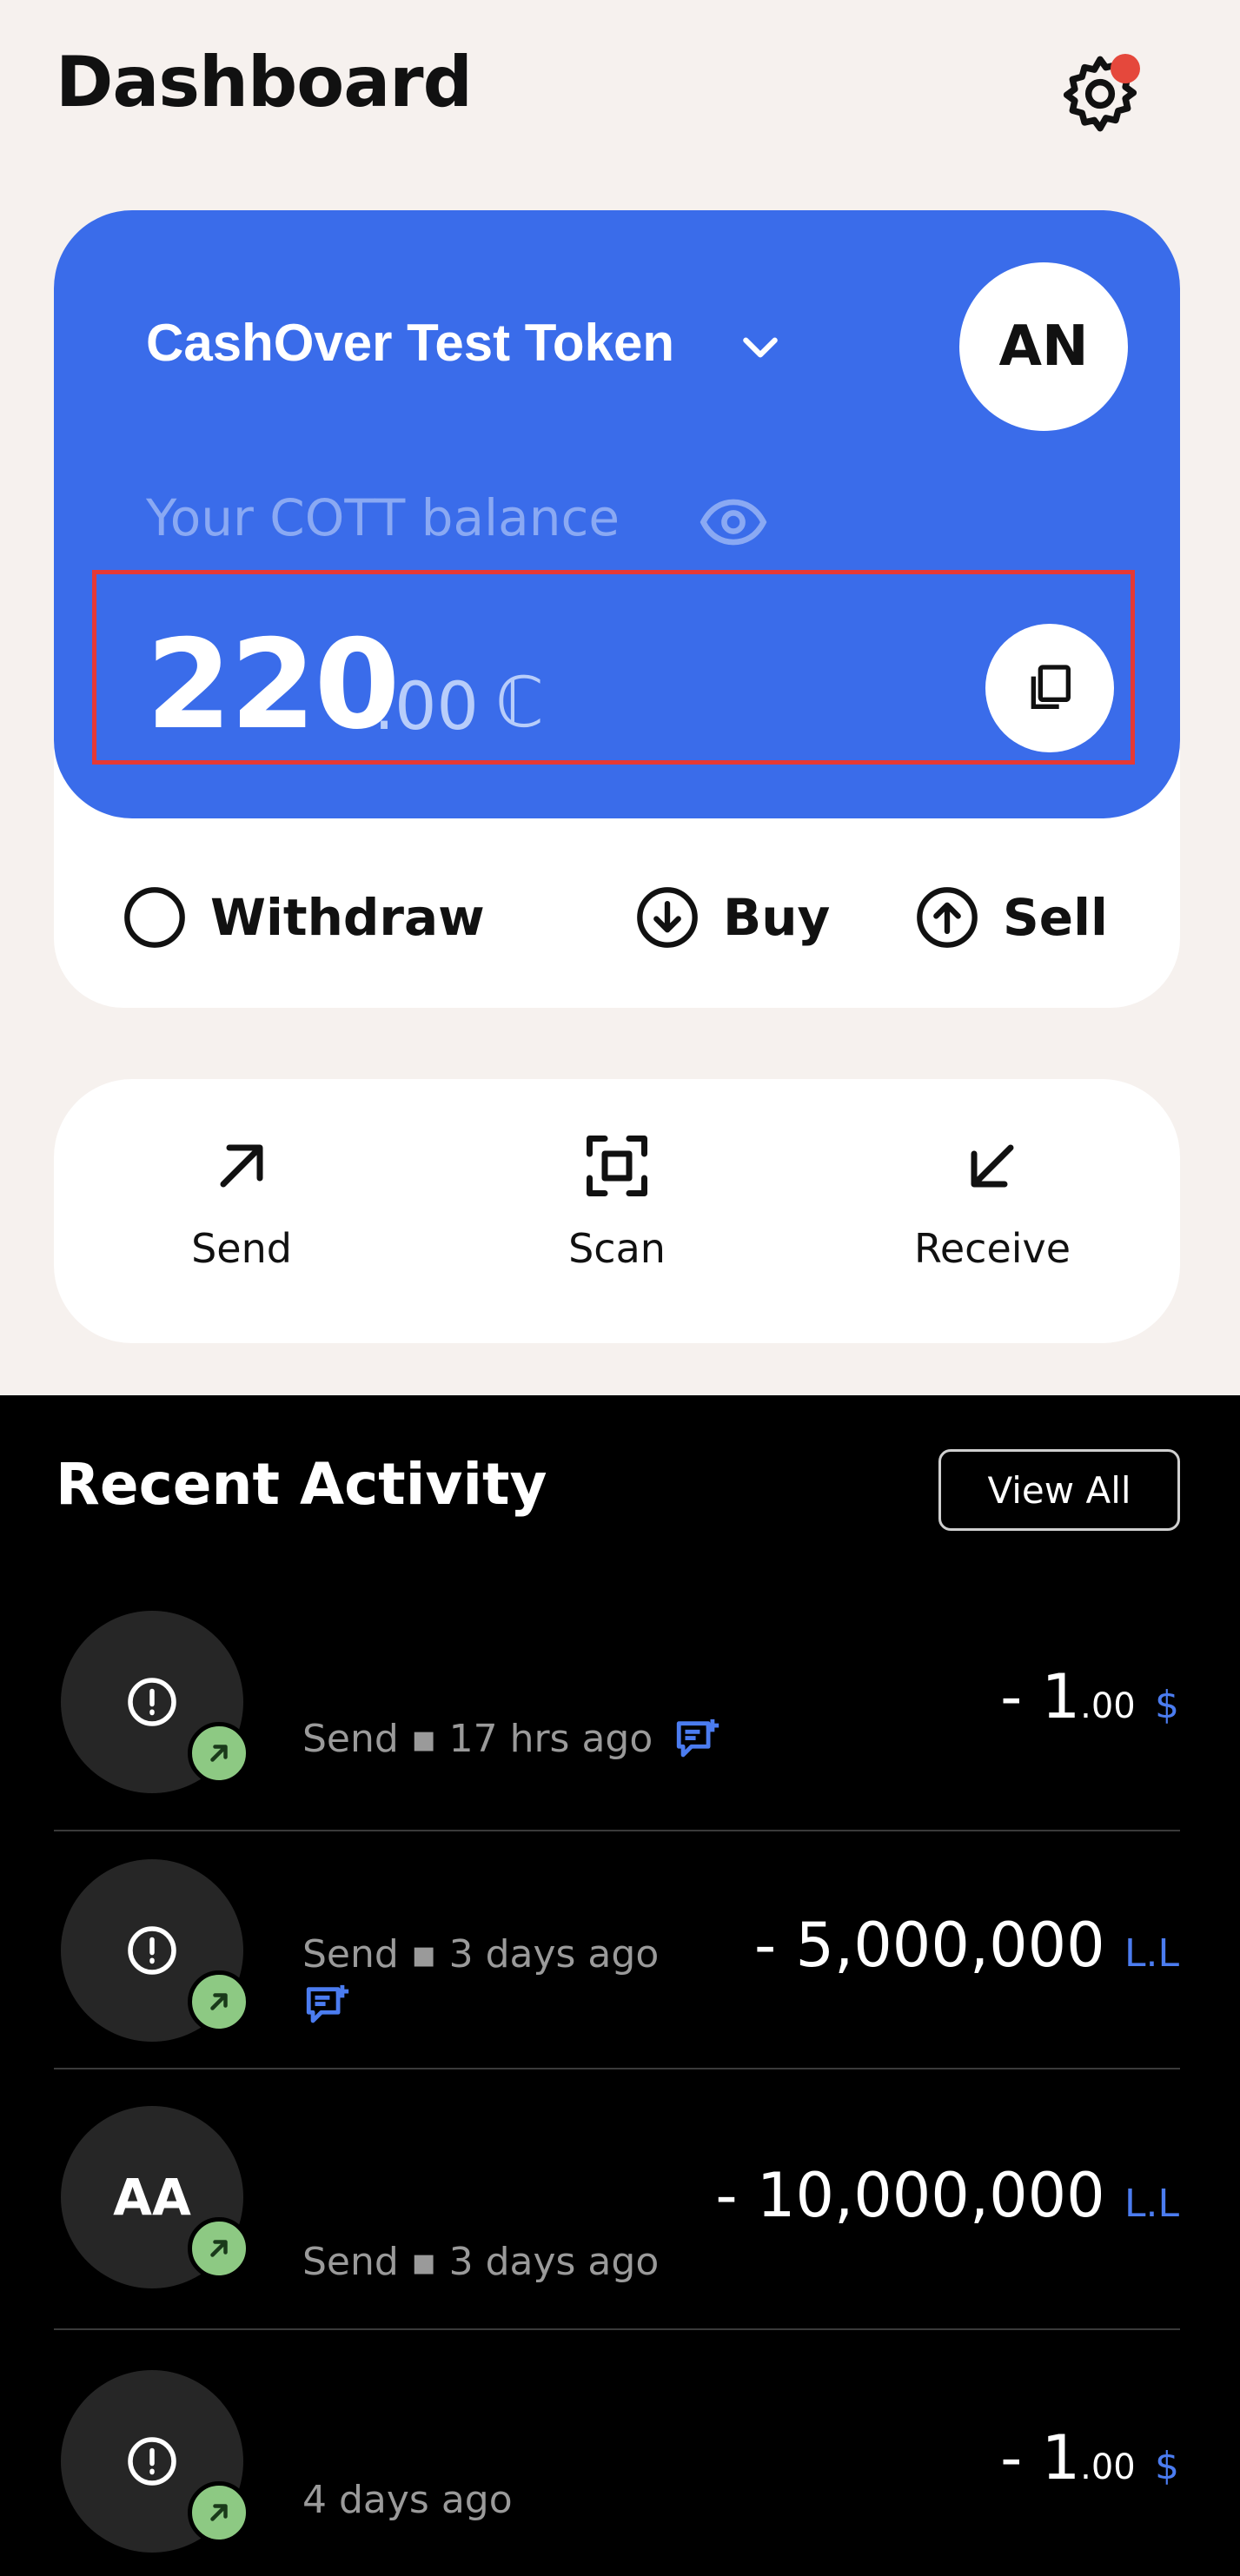 This screenshot has width=1240, height=2576. Describe the element at coordinates (478, 1739) in the screenshot. I see `activity-meta: Send ▪ 17 hrs ago` at that location.